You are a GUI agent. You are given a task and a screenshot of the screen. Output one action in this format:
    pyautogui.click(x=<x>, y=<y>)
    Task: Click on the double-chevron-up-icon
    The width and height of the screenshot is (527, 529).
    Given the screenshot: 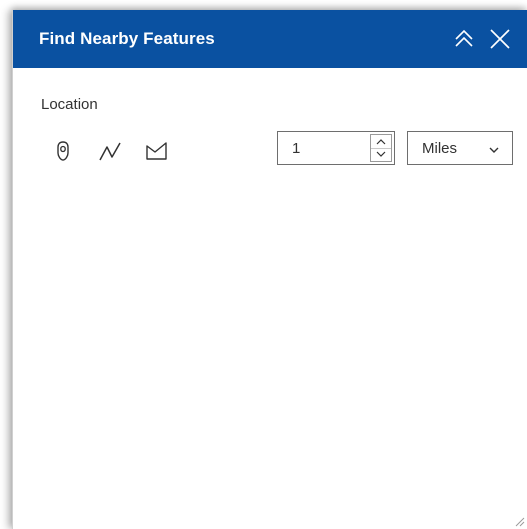 What is the action you would take?
    pyautogui.click(x=464, y=39)
    